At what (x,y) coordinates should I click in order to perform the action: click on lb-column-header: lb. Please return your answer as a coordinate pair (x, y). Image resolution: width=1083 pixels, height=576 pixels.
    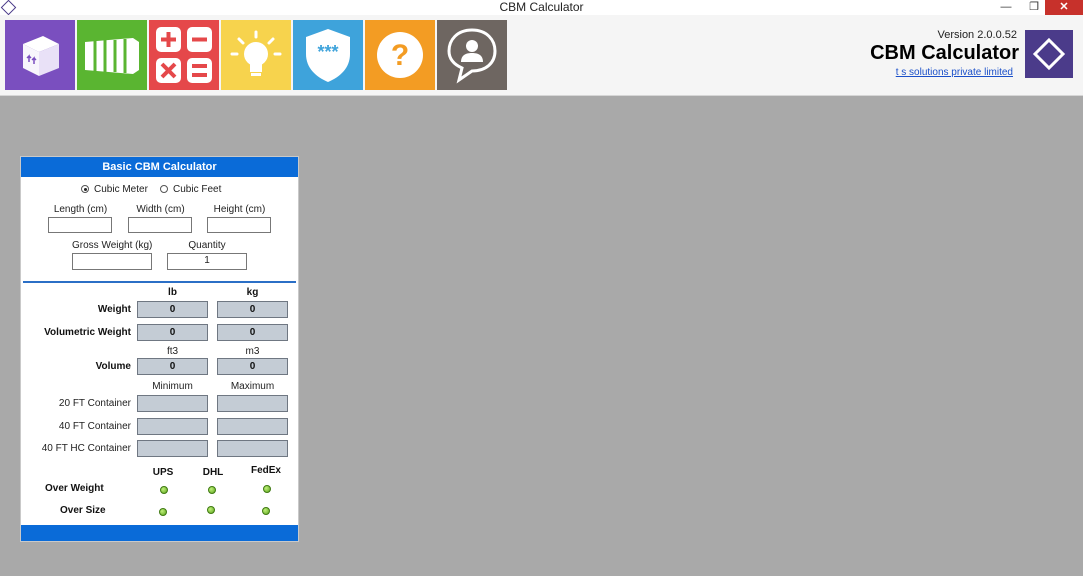
    Looking at the image, I should click on (172, 292).